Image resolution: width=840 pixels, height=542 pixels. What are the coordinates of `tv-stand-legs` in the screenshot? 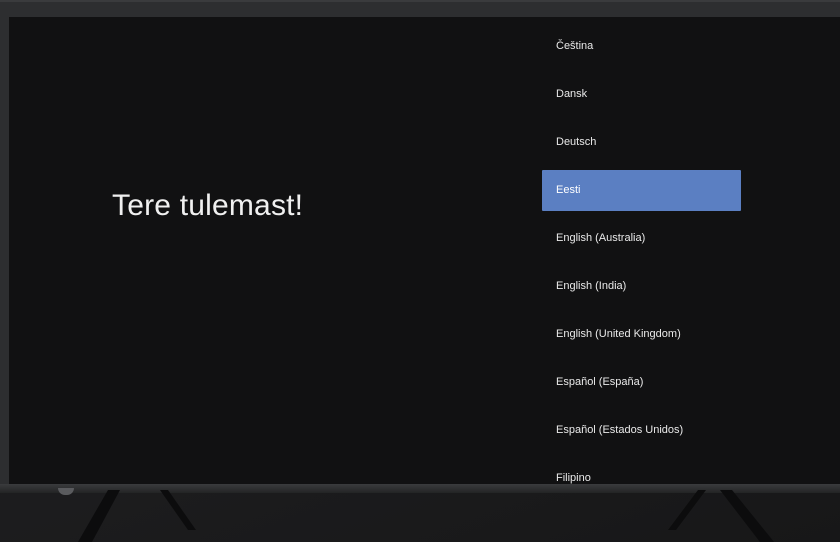 It's located at (426, 516).